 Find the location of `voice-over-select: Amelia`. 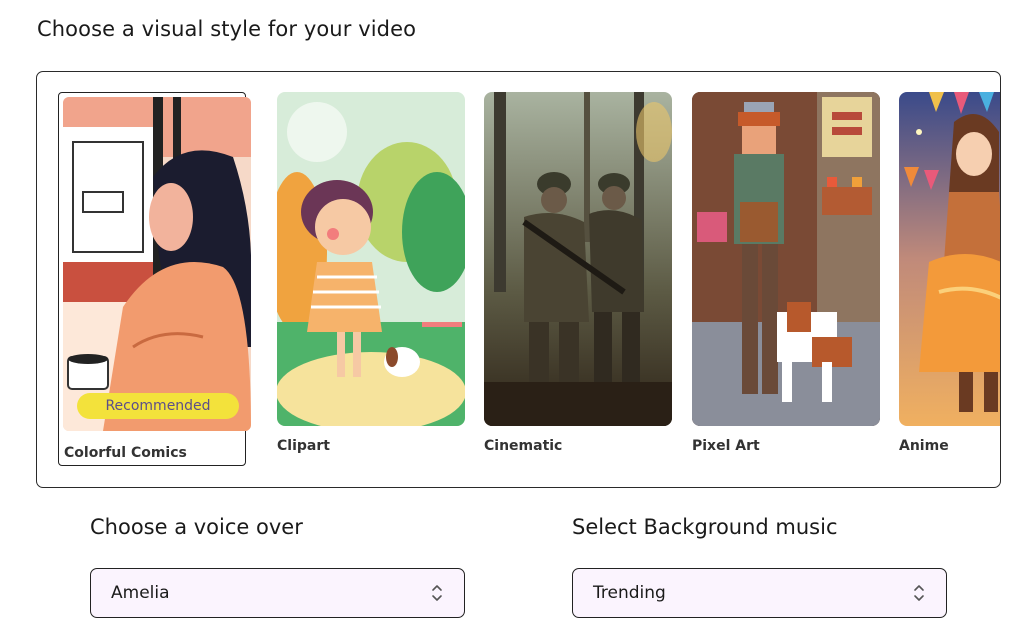

voice-over-select: Amelia is located at coordinates (277, 593).